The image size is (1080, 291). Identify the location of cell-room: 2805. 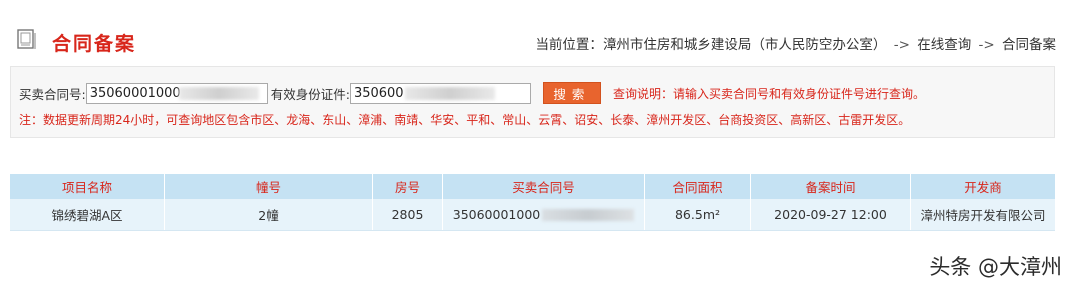
(408, 214).